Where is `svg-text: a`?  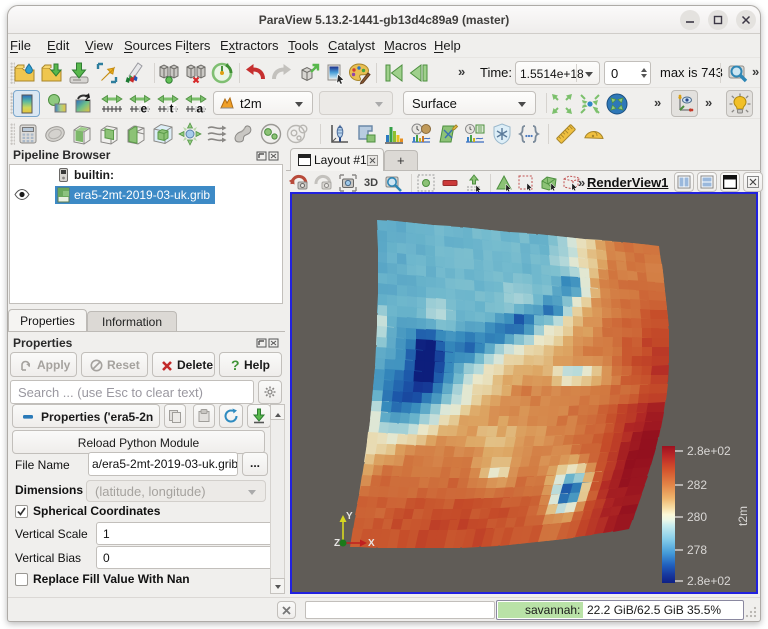 svg-text: a is located at coordinates (200, 109).